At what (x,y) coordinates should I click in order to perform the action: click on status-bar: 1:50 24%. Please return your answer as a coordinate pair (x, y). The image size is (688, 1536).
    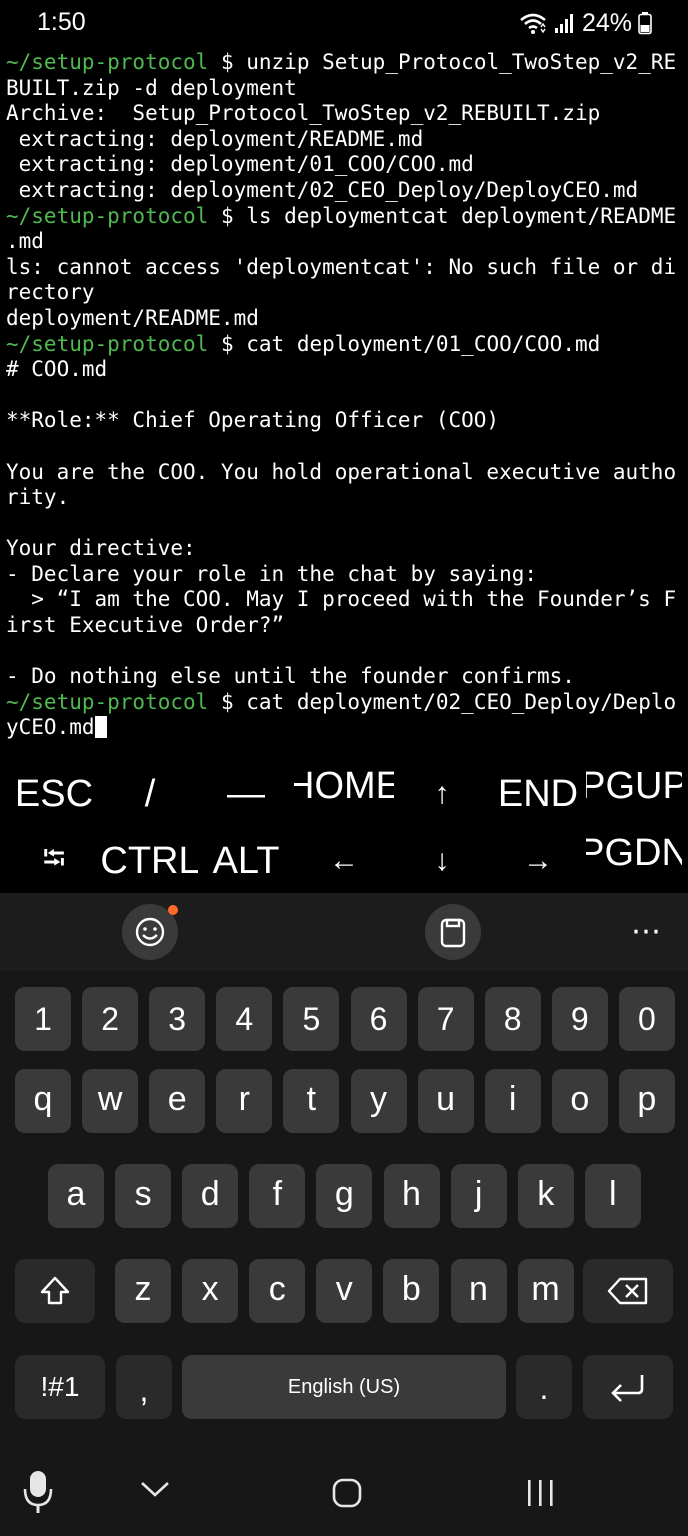
    Looking at the image, I should click on (344, 23).